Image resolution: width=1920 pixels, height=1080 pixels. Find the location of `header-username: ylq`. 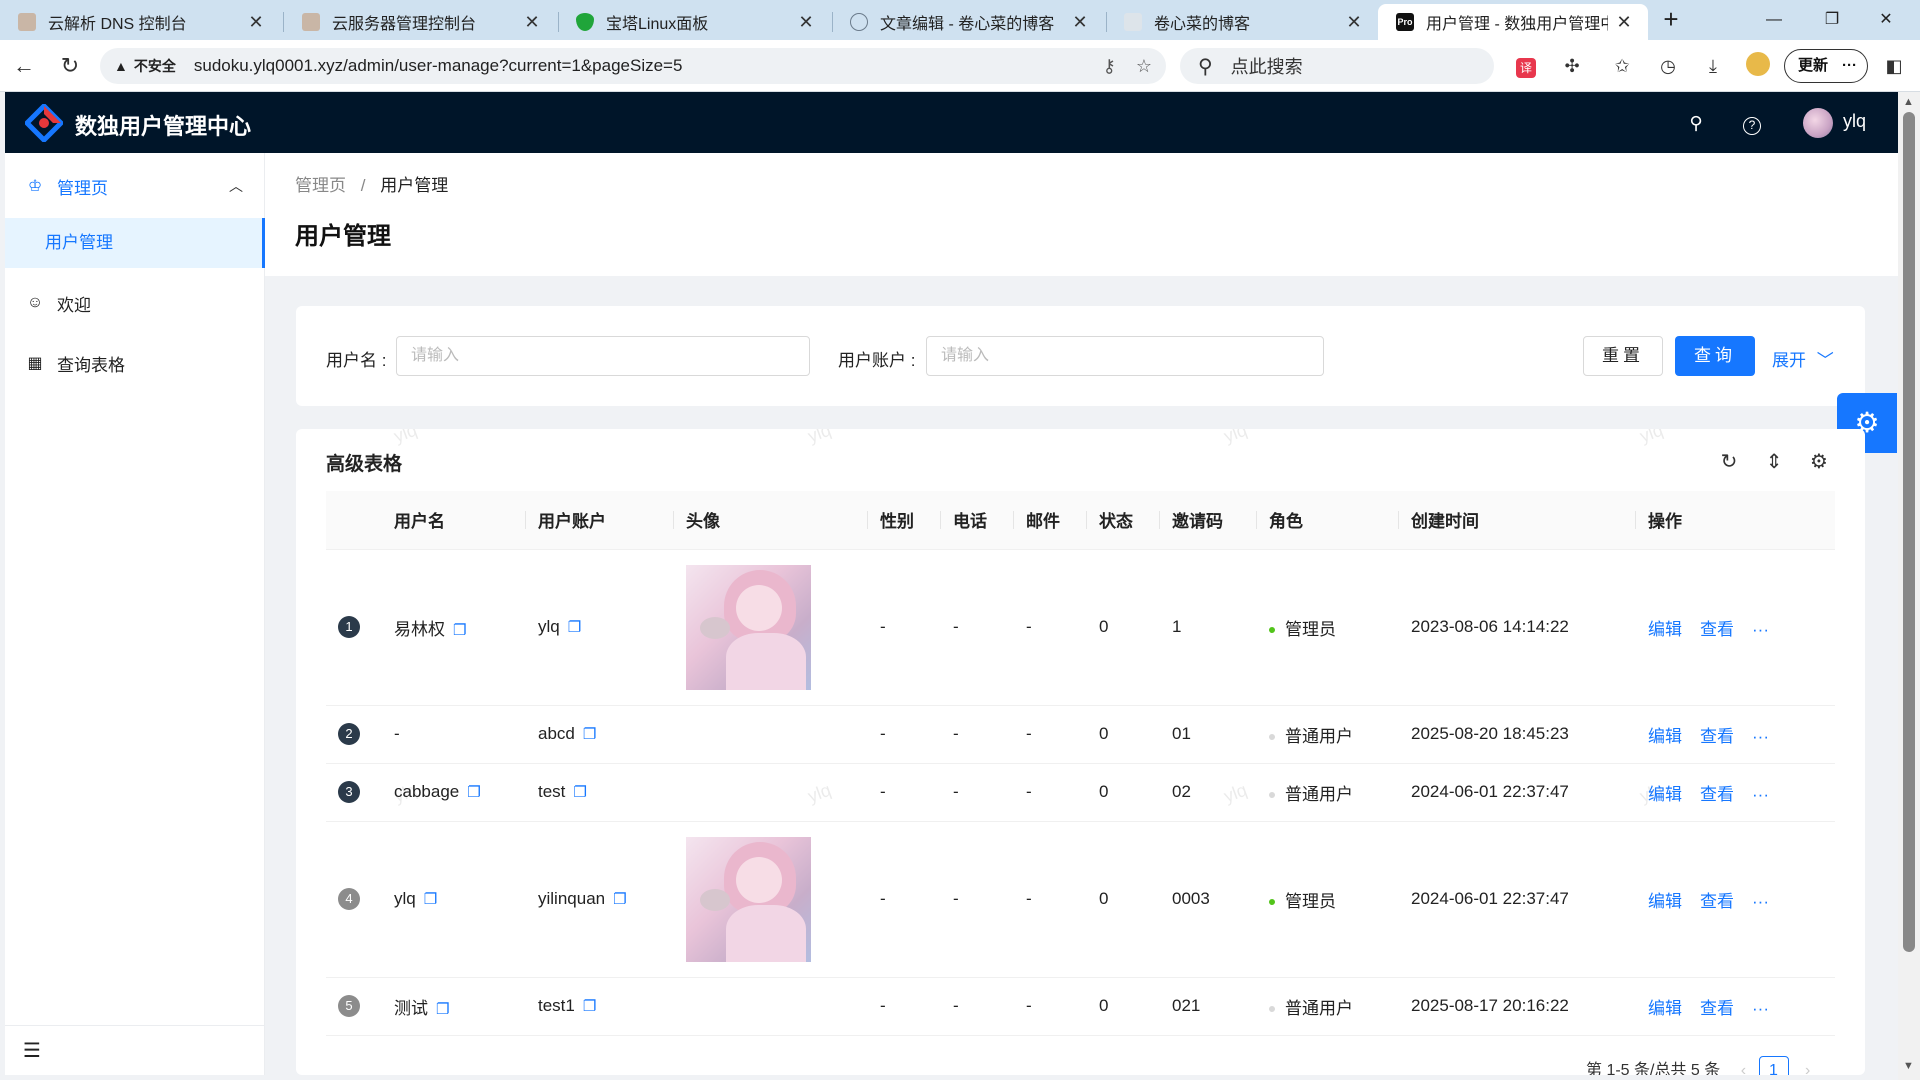

header-username: ylq is located at coordinates (1854, 121).